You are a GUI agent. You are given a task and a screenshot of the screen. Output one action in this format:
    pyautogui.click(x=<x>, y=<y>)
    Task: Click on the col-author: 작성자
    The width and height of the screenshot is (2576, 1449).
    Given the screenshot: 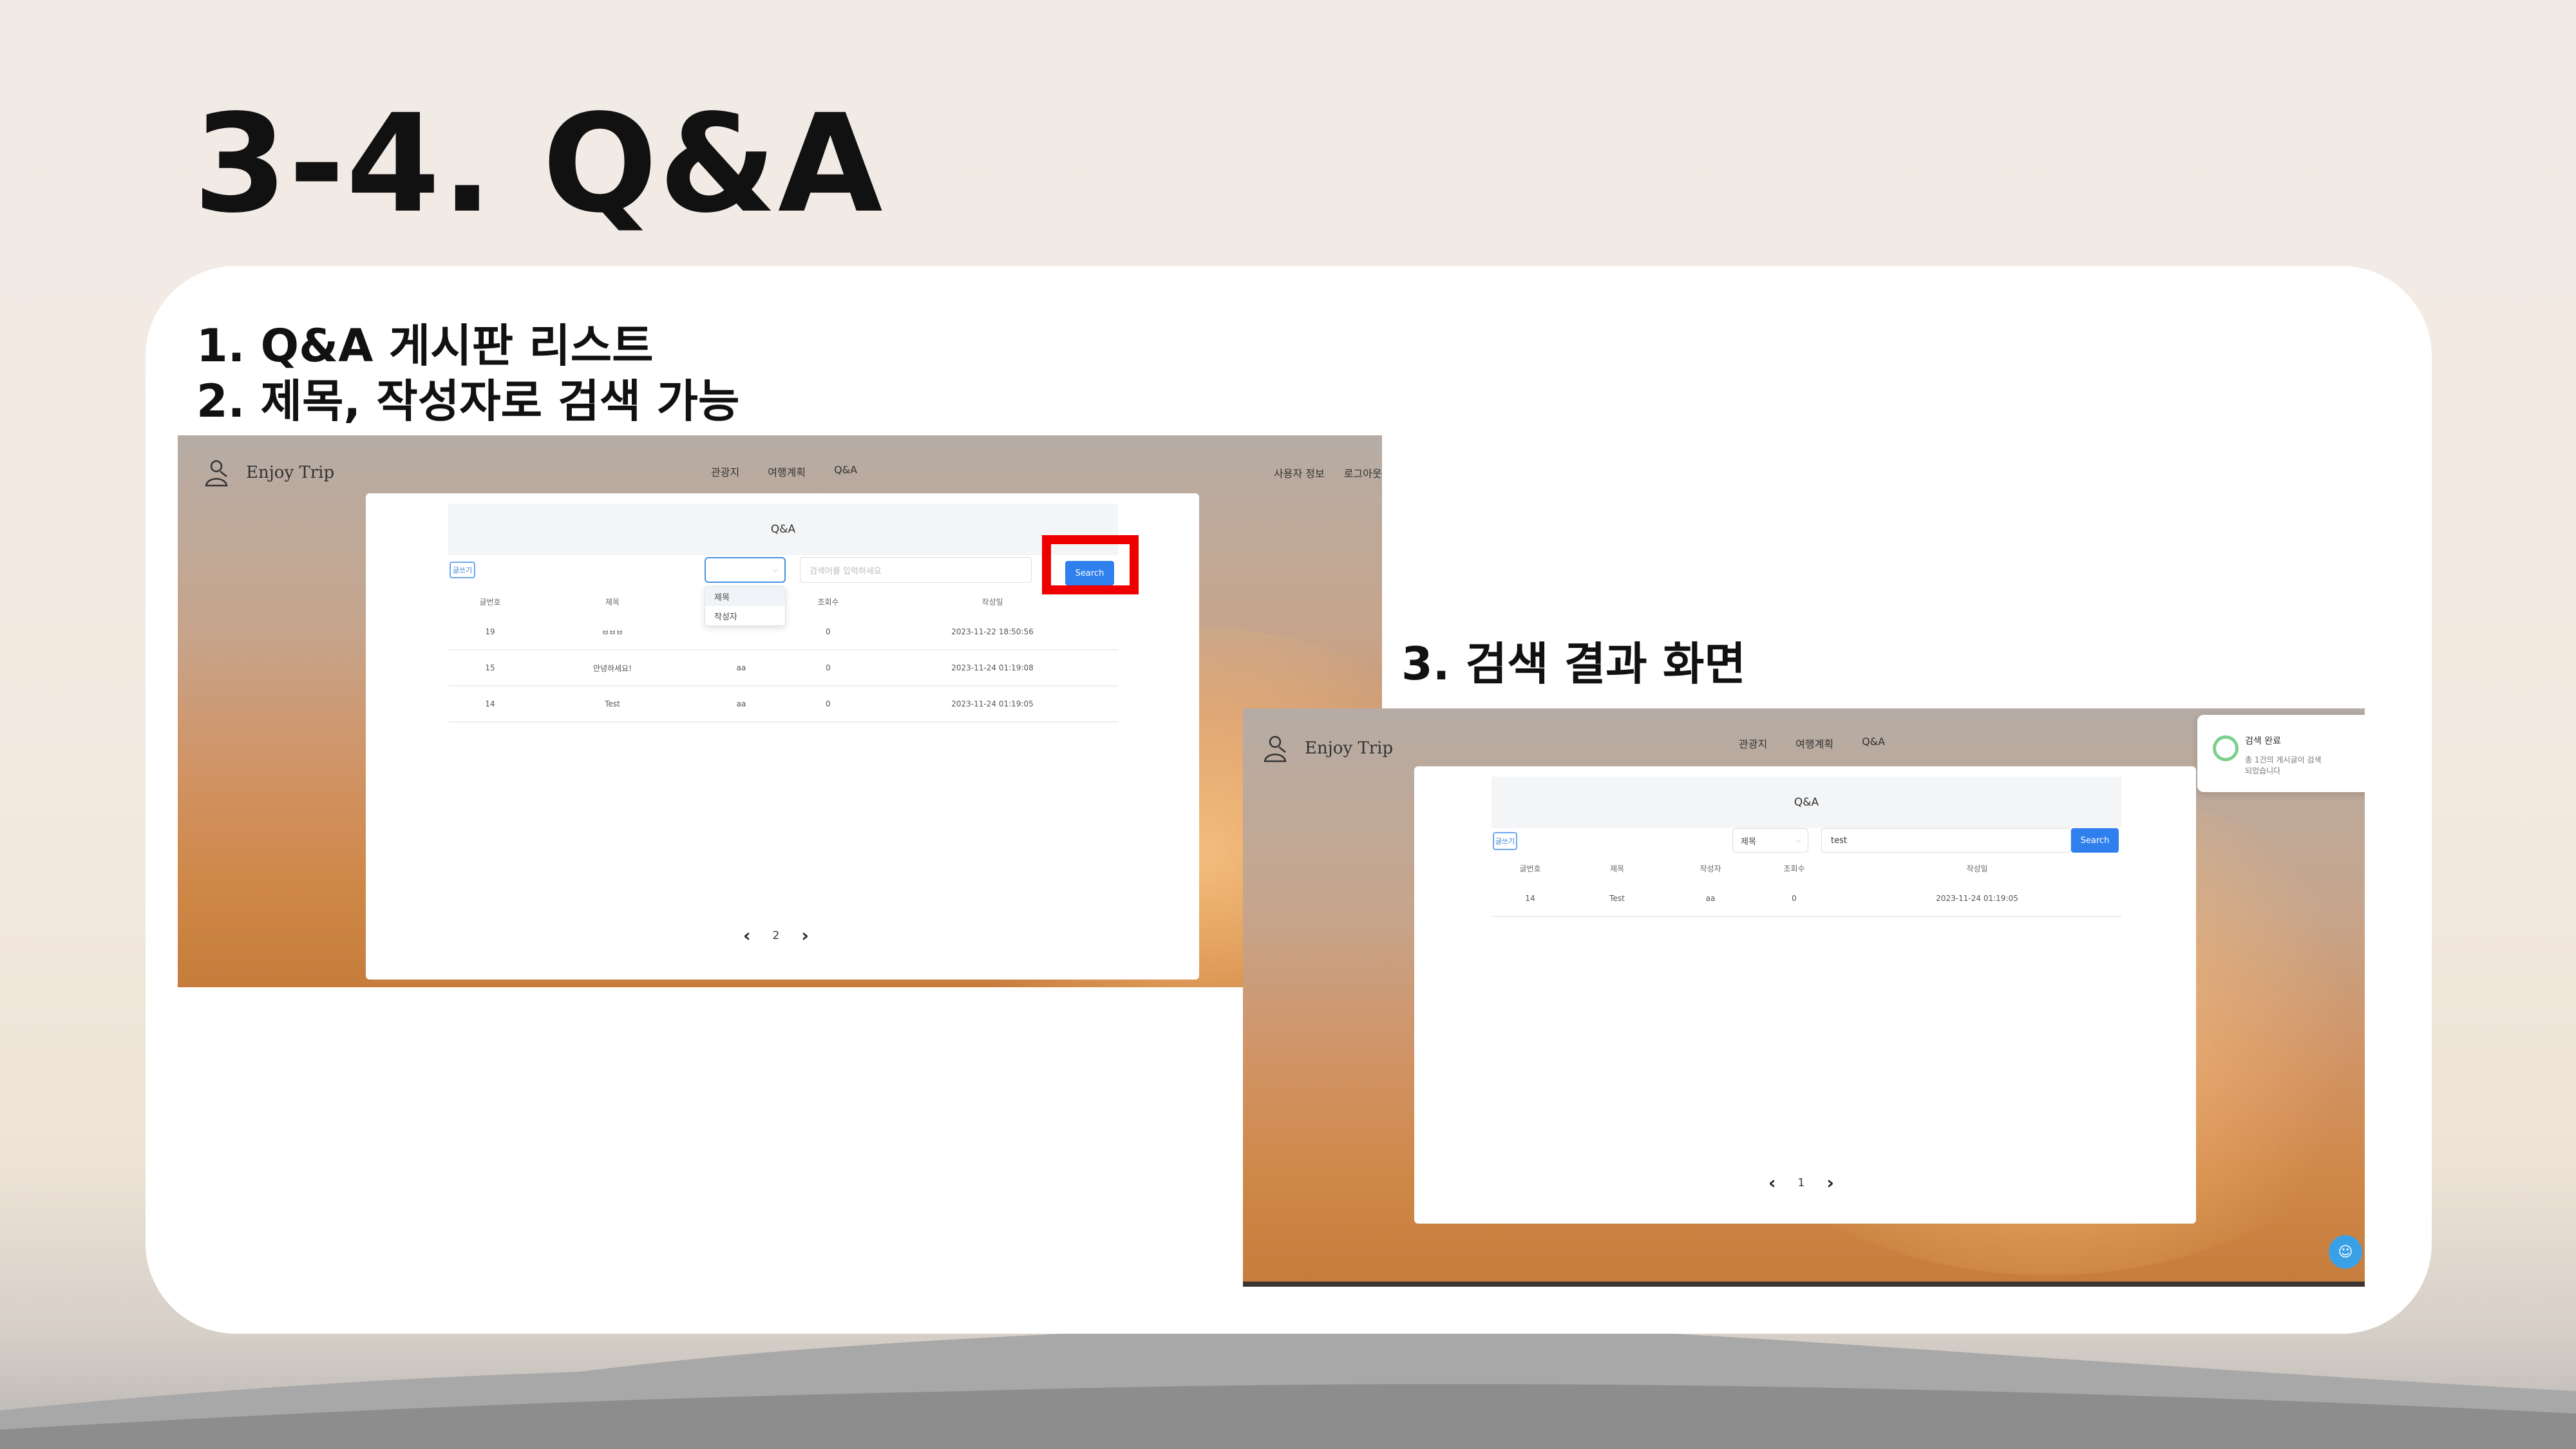 What is the action you would take?
    pyautogui.click(x=1710, y=869)
    